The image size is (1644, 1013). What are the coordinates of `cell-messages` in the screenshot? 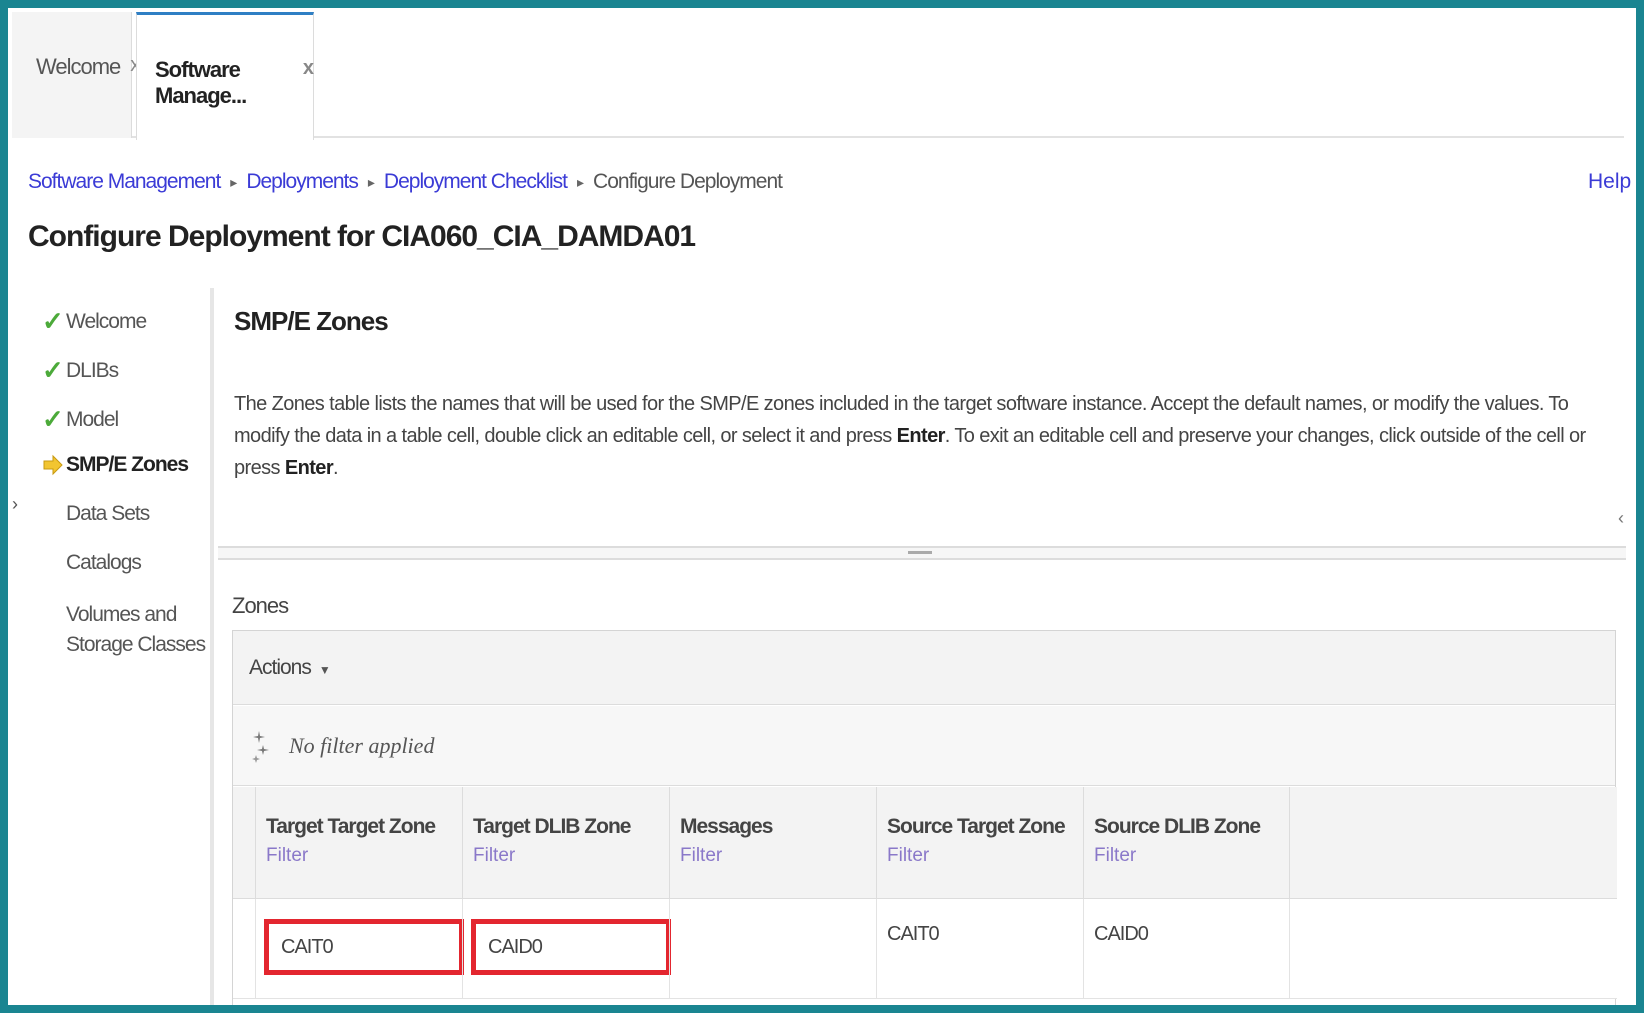 It's located at (772, 949).